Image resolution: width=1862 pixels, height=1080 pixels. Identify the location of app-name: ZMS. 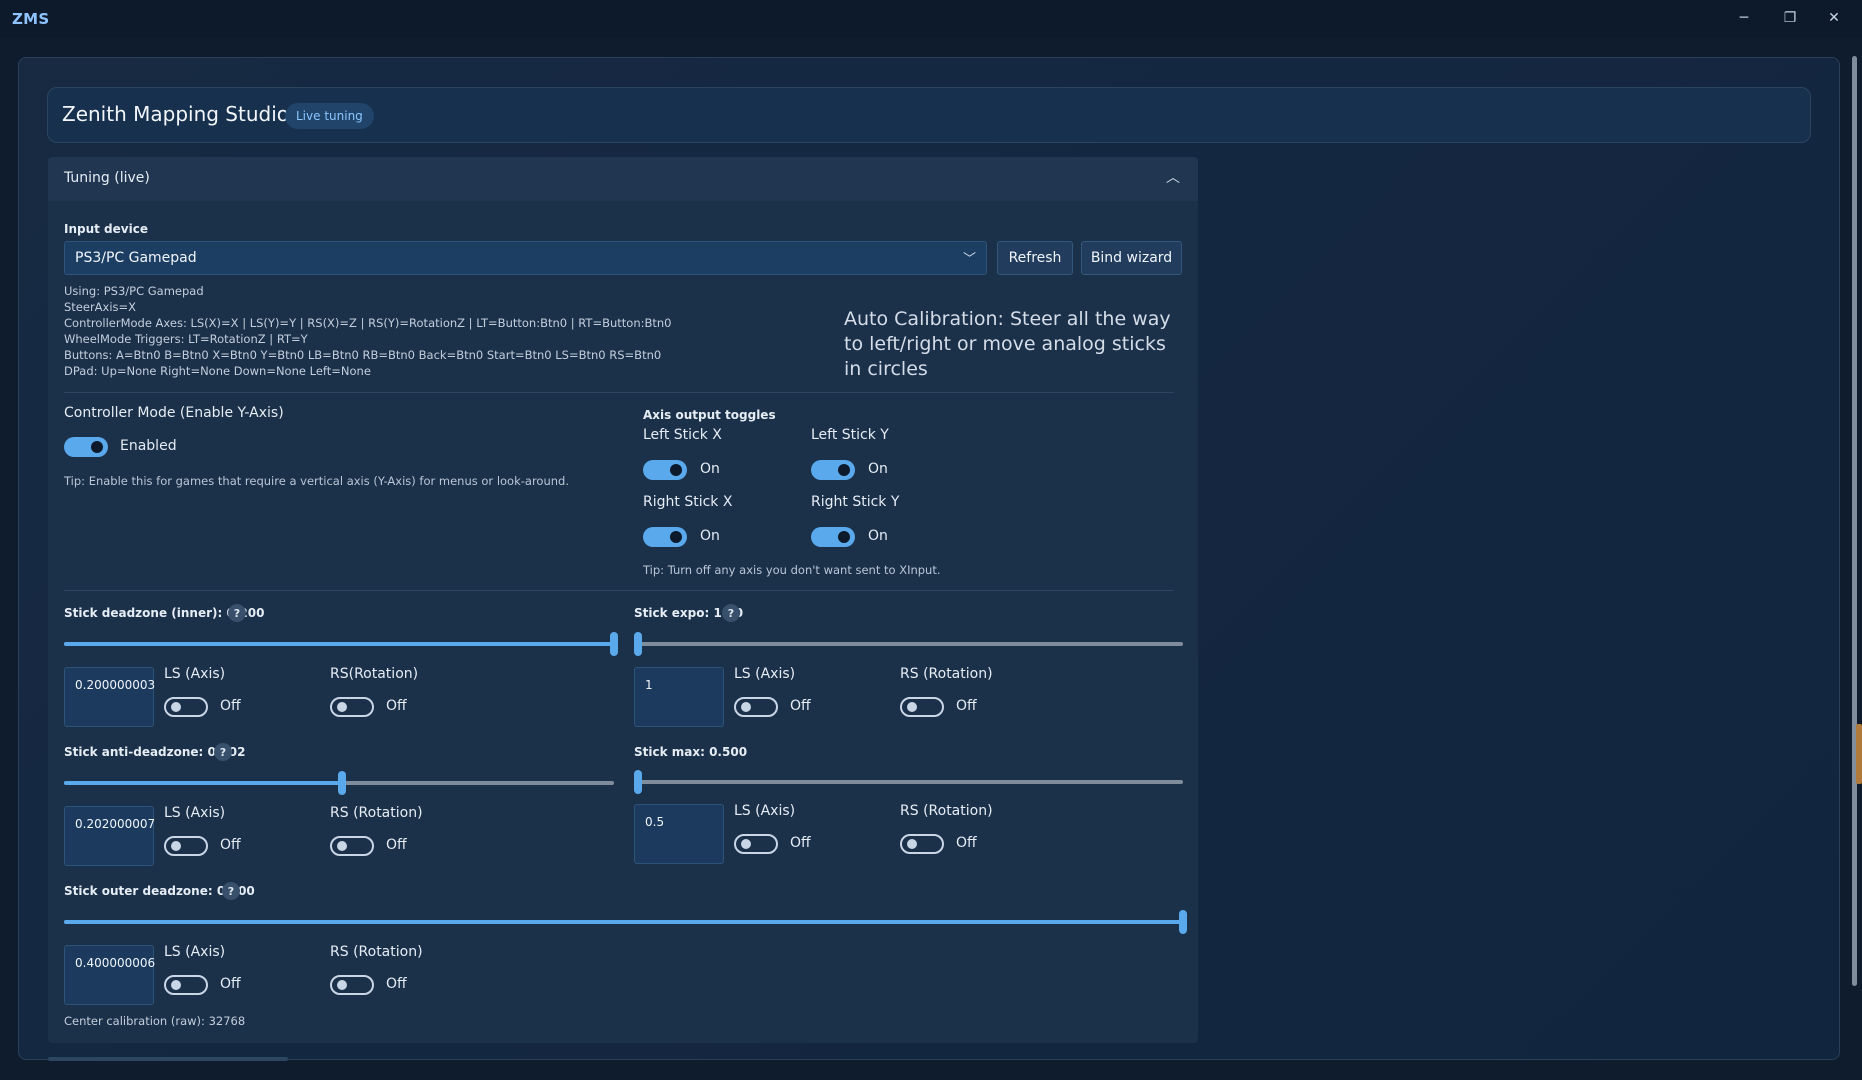
(31, 19).